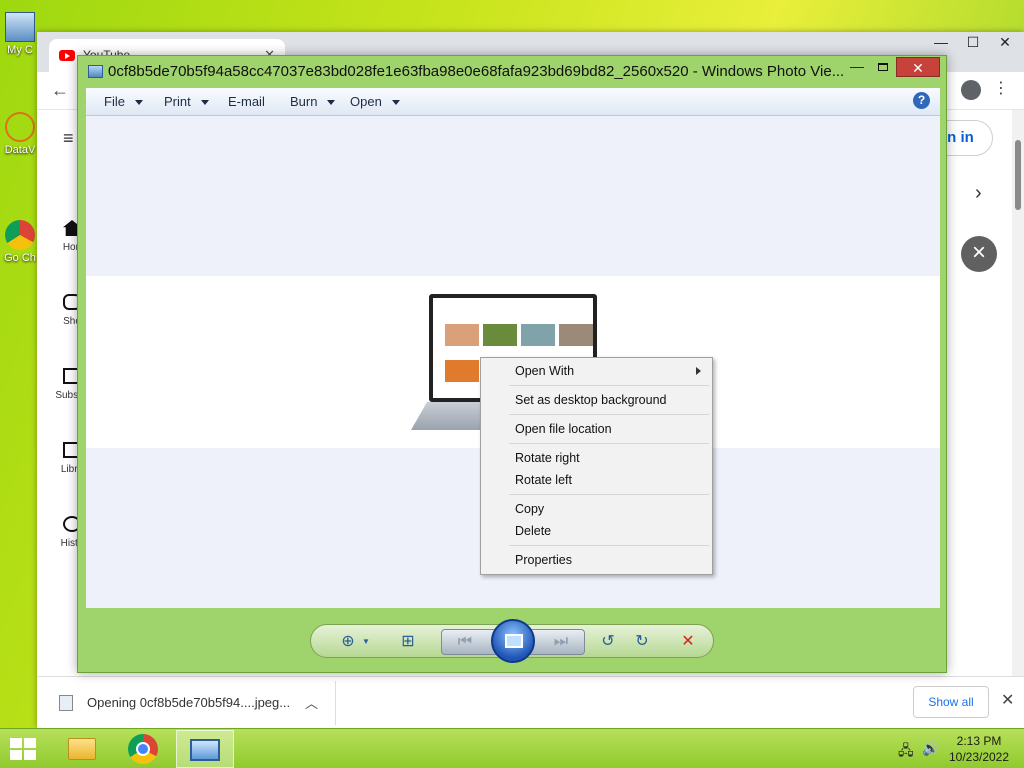  I want to click on menu-burn: Burn, so click(313, 101).